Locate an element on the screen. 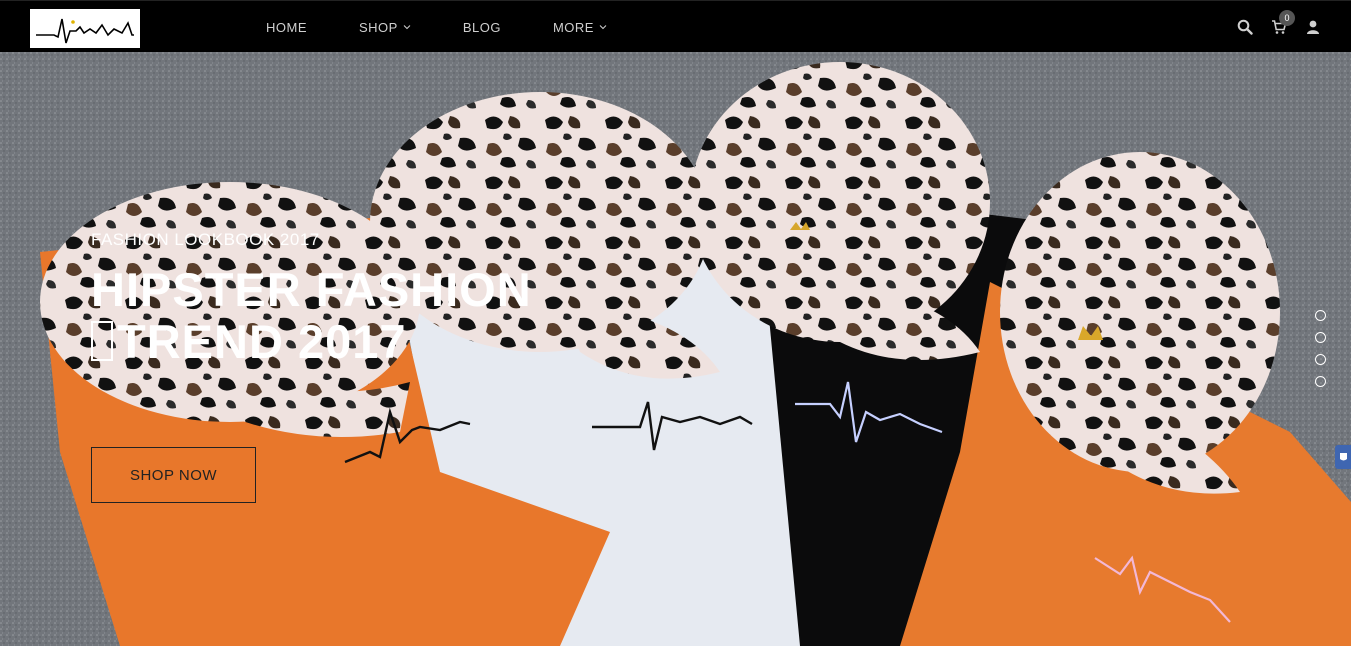 The image size is (1351, 646). nav-blog-label: BLOG is located at coordinates (481, 27).